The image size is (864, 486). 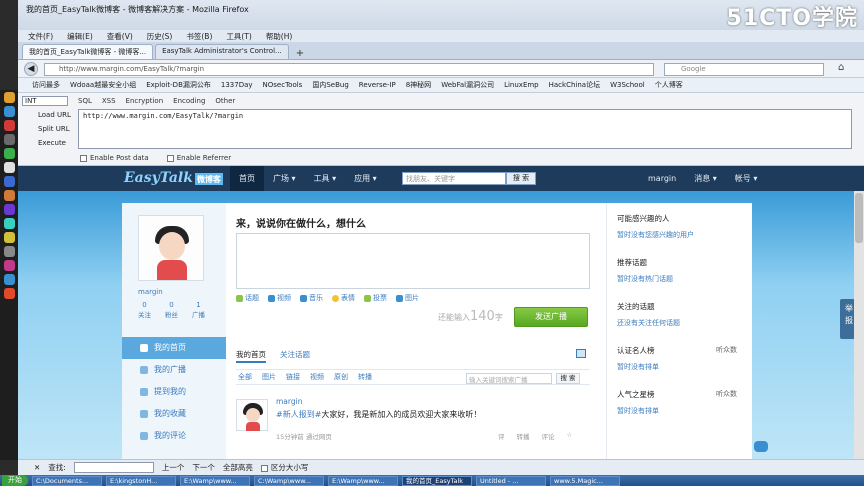 What do you see at coordinates (160, 36) in the screenshot?
I see `menu-history: 历史(S)` at bounding box center [160, 36].